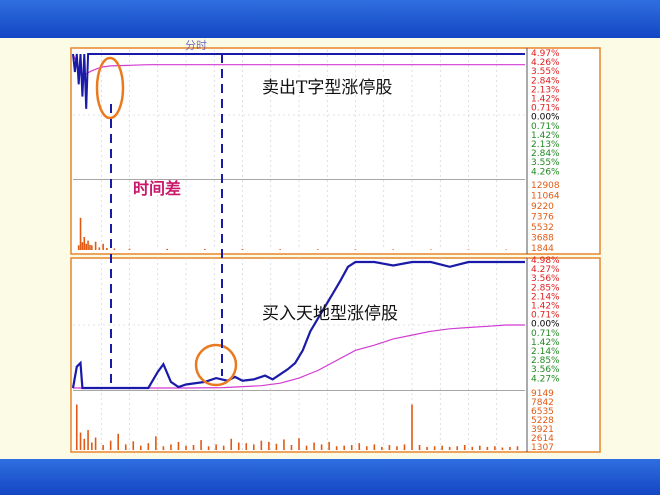  What do you see at coordinates (327, 88) in the screenshot?
I see `top-title: 卖出T字型涨停股` at bounding box center [327, 88].